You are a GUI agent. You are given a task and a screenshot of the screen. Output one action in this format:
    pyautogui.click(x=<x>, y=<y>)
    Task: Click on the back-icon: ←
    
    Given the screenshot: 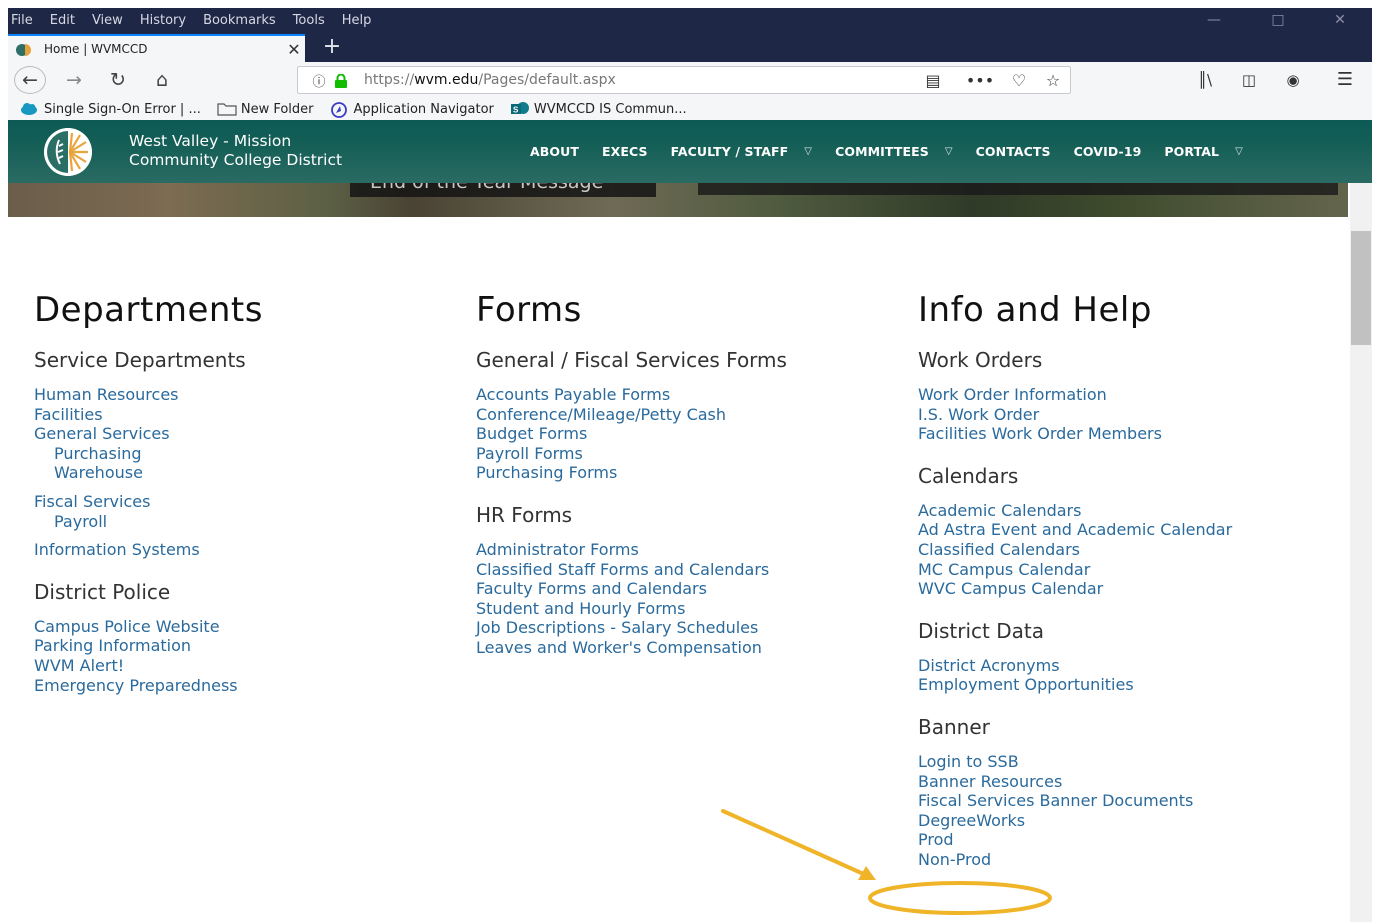 What is the action you would take?
    pyautogui.click(x=30, y=80)
    